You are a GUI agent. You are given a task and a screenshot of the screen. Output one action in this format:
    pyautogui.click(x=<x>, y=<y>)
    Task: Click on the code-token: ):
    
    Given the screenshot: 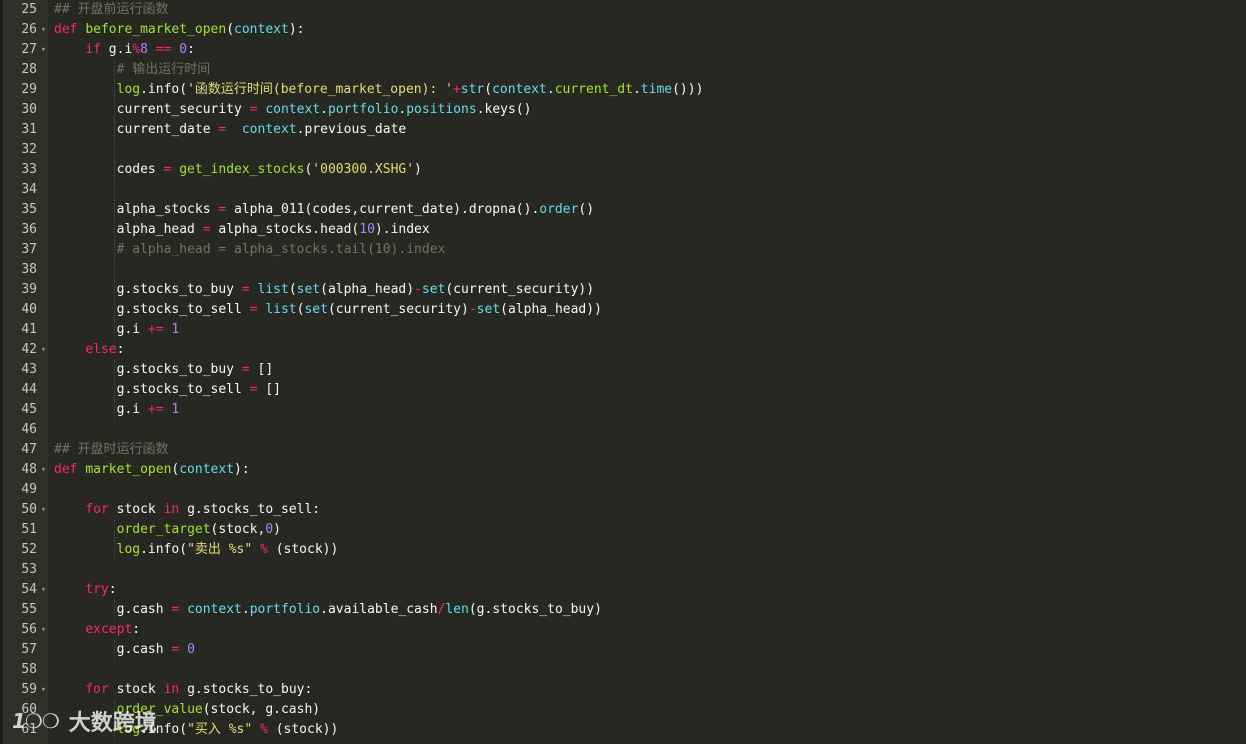 What is the action you would take?
    pyautogui.click(x=242, y=469)
    